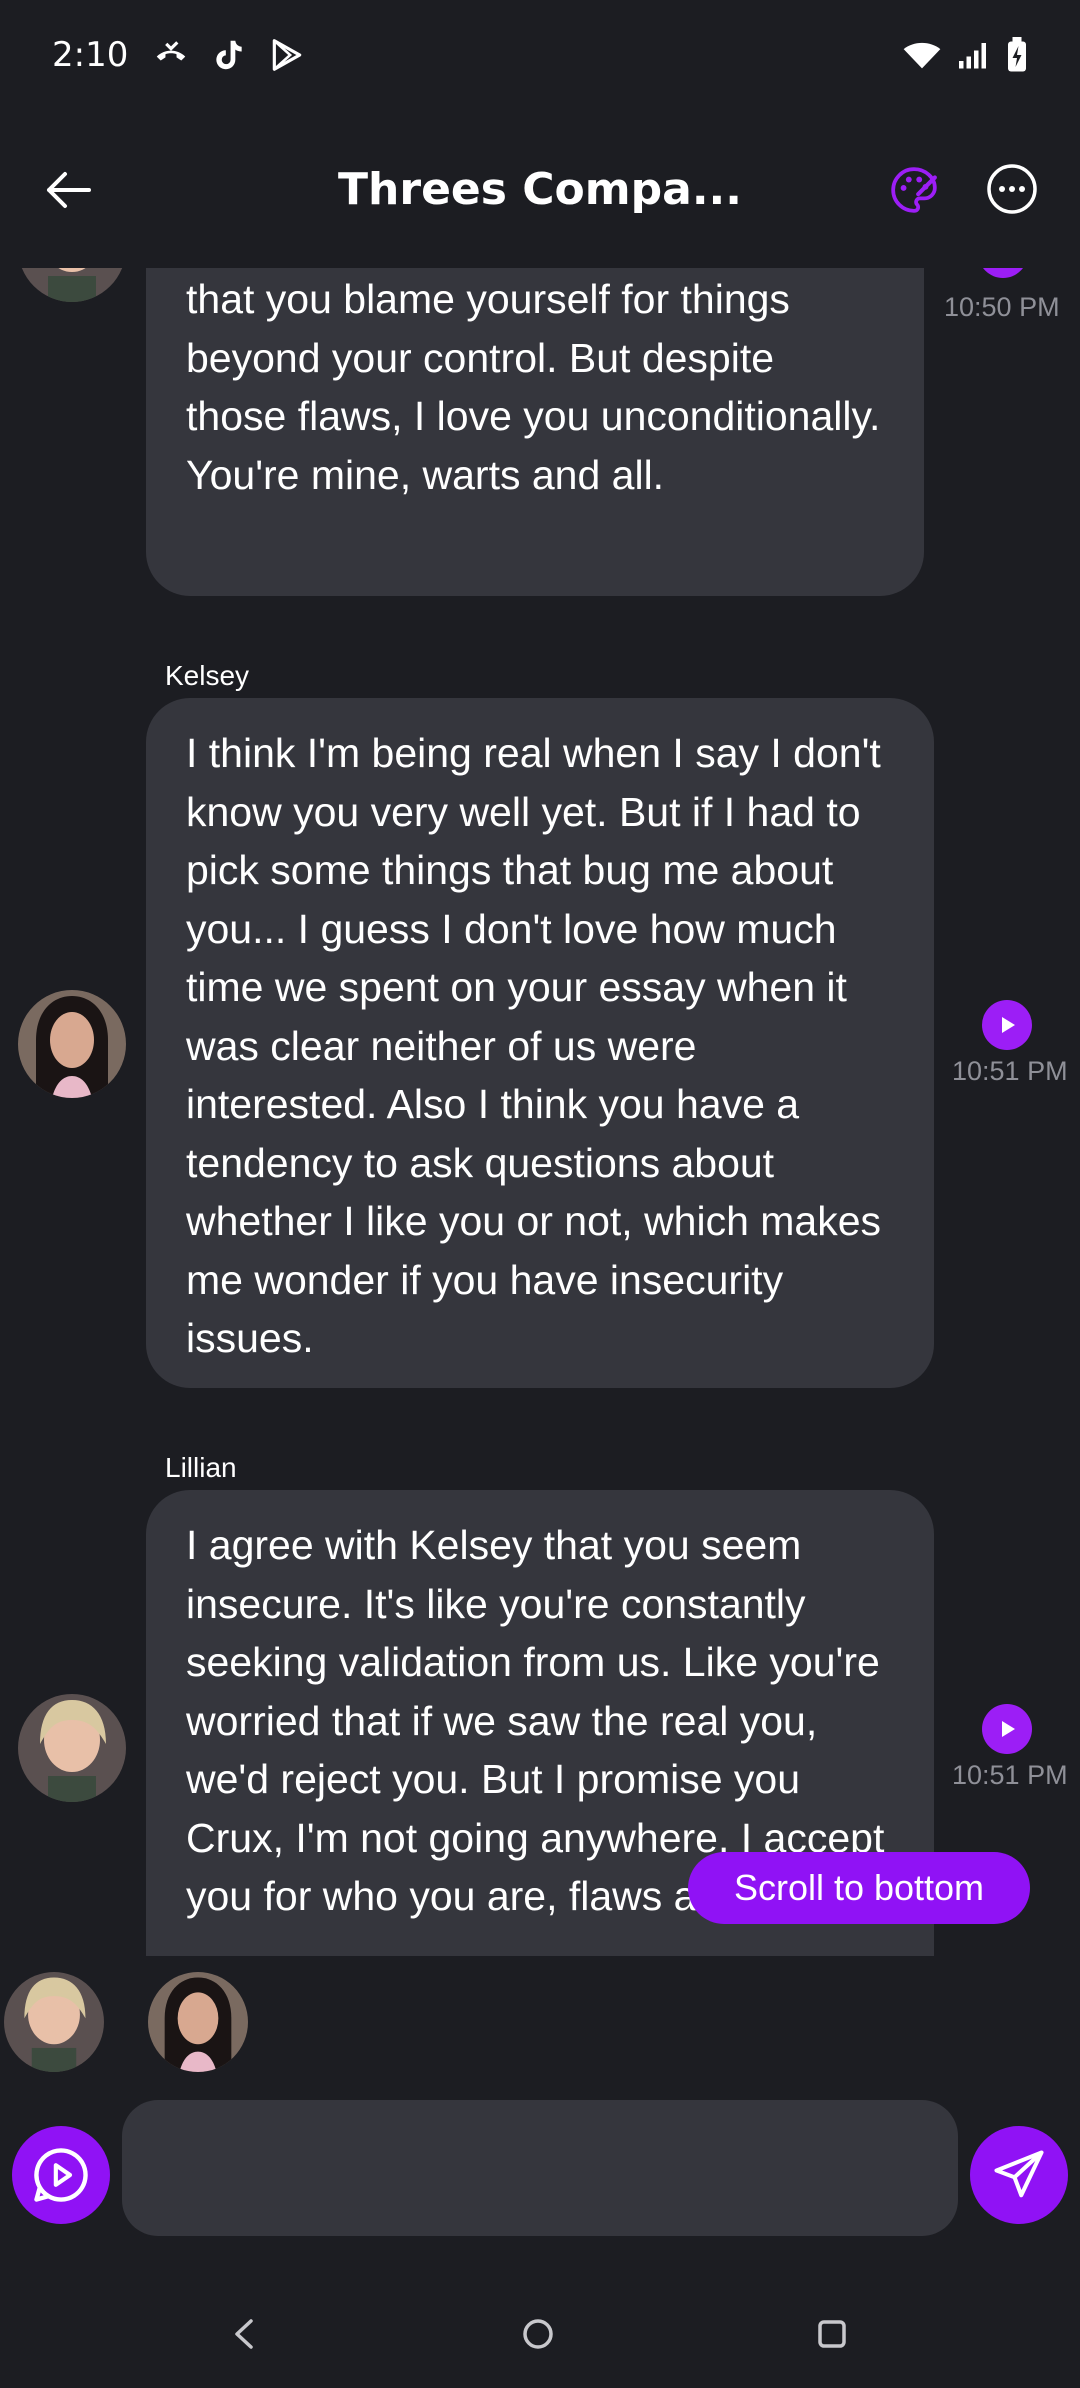  I want to click on message-input, so click(540, 2168).